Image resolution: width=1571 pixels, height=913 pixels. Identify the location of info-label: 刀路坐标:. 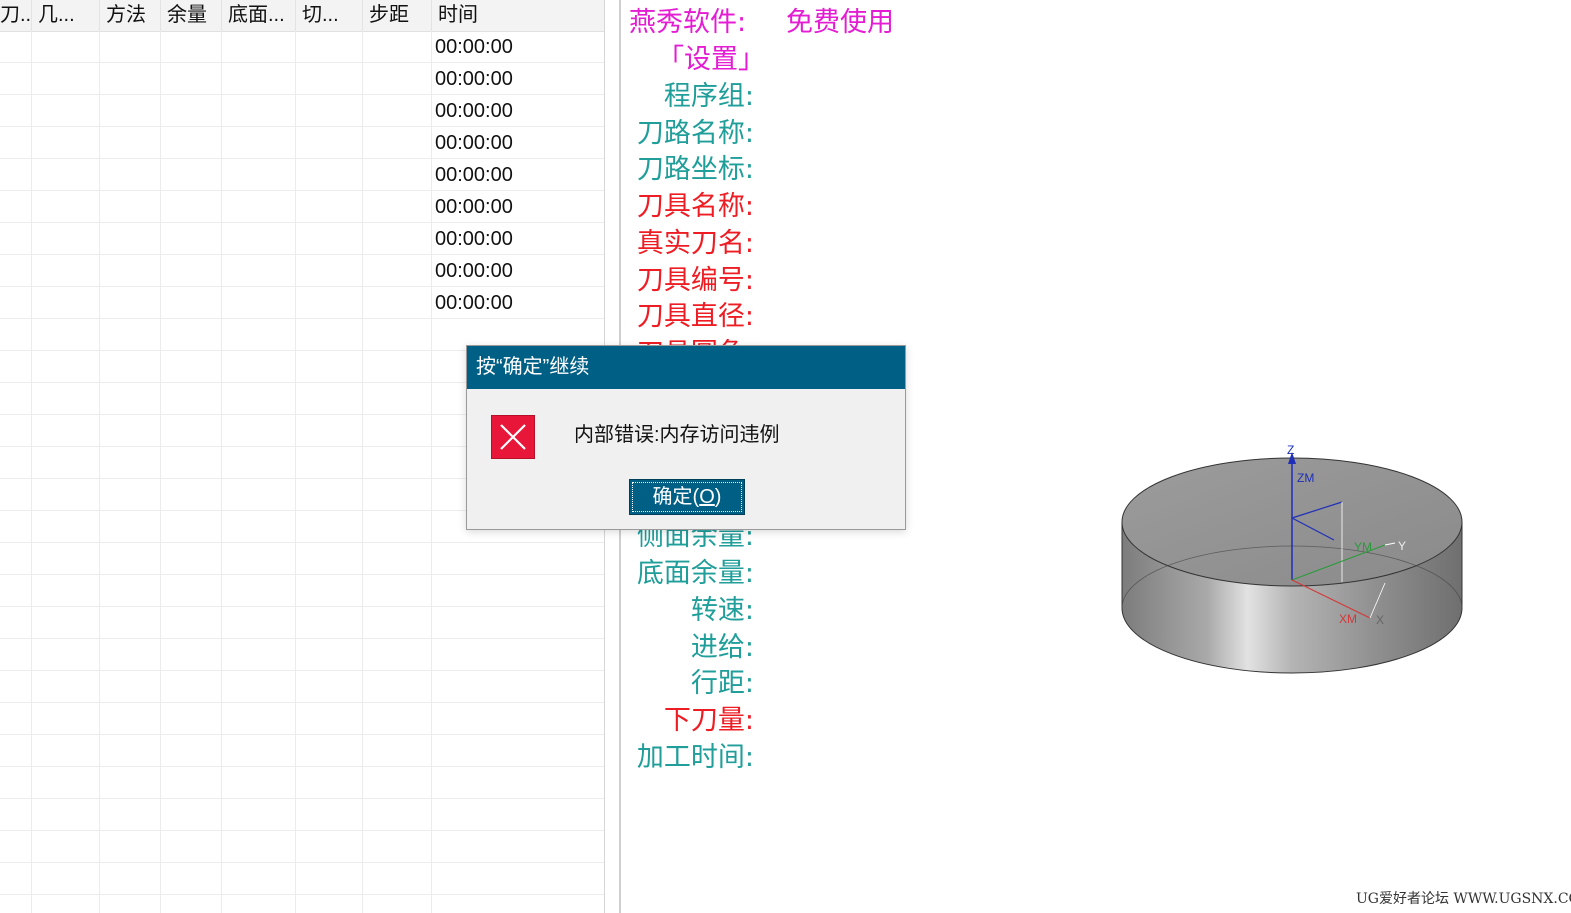
(695, 169).